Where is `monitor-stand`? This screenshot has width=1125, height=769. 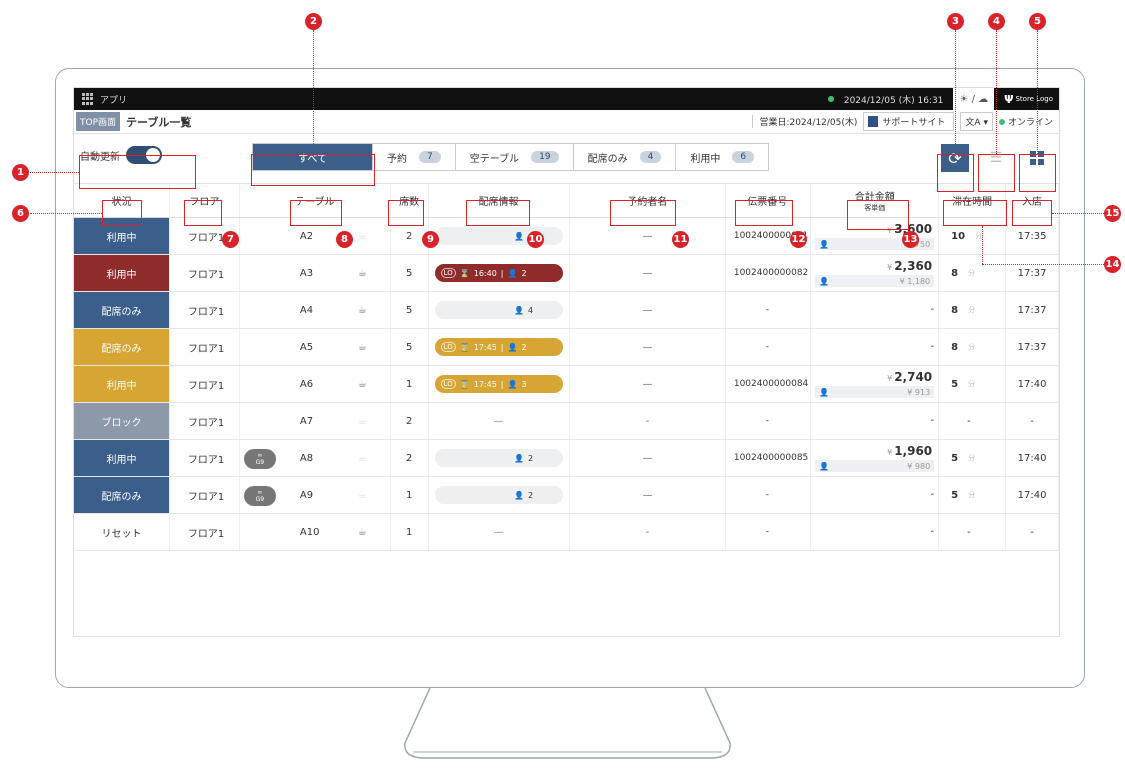 monitor-stand is located at coordinates (567, 723).